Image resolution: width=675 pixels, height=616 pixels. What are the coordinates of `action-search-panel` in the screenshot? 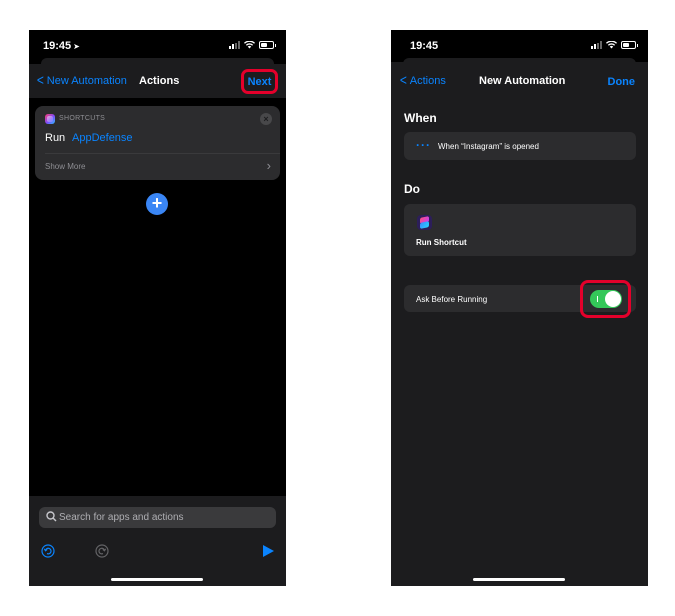 It's located at (157, 541).